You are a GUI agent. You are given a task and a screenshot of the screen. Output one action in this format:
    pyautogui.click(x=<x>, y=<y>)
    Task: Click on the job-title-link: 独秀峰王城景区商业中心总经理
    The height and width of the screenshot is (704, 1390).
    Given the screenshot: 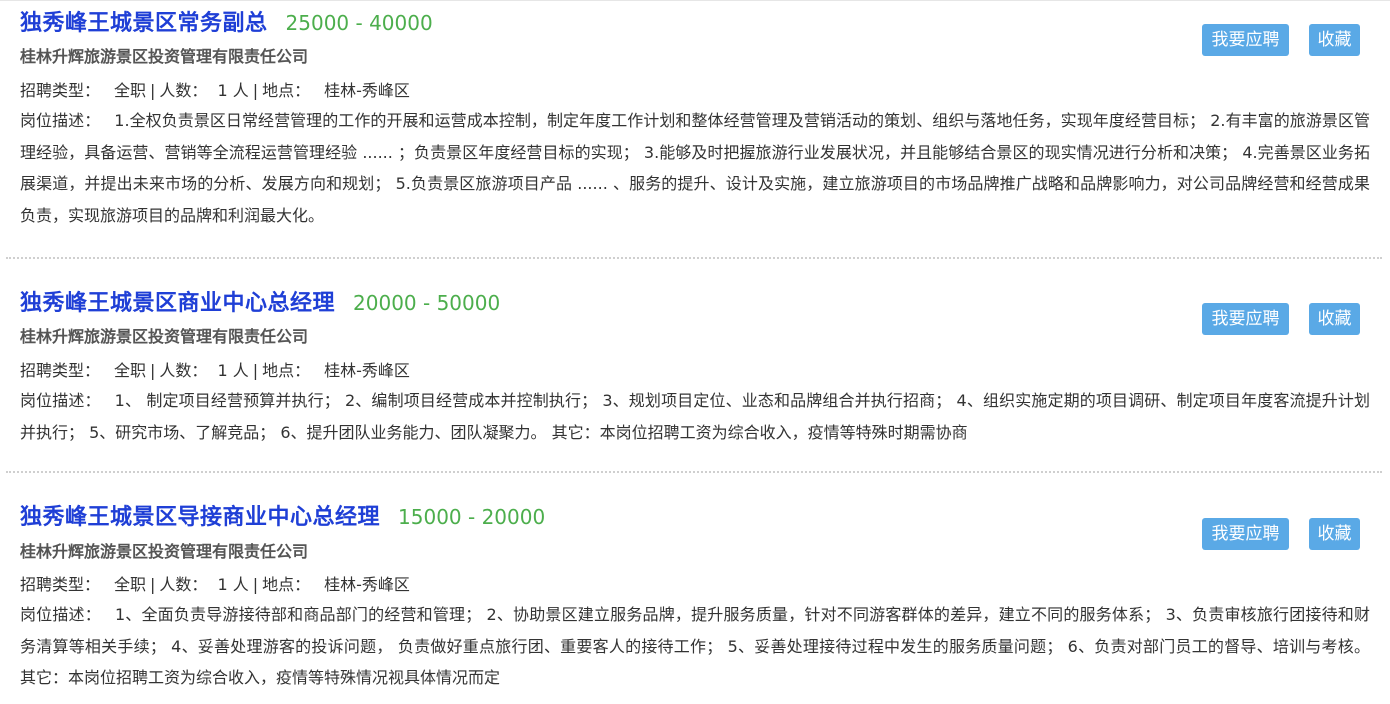 What is the action you would take?
    pyautogui.click(x=177, y=303)
    